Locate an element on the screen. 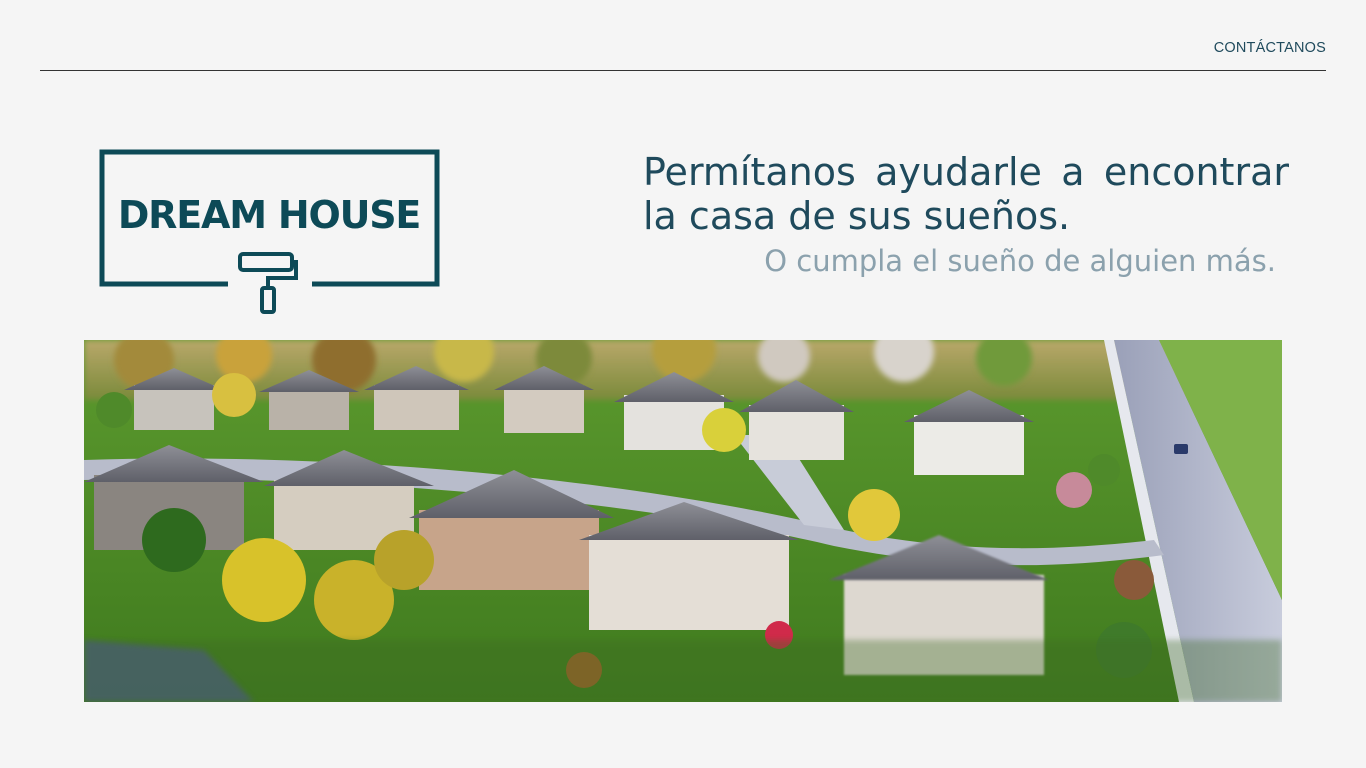 The image size is (1366, 768). logo-text: DREAM HOUSE is located at coordinates (269, 215).